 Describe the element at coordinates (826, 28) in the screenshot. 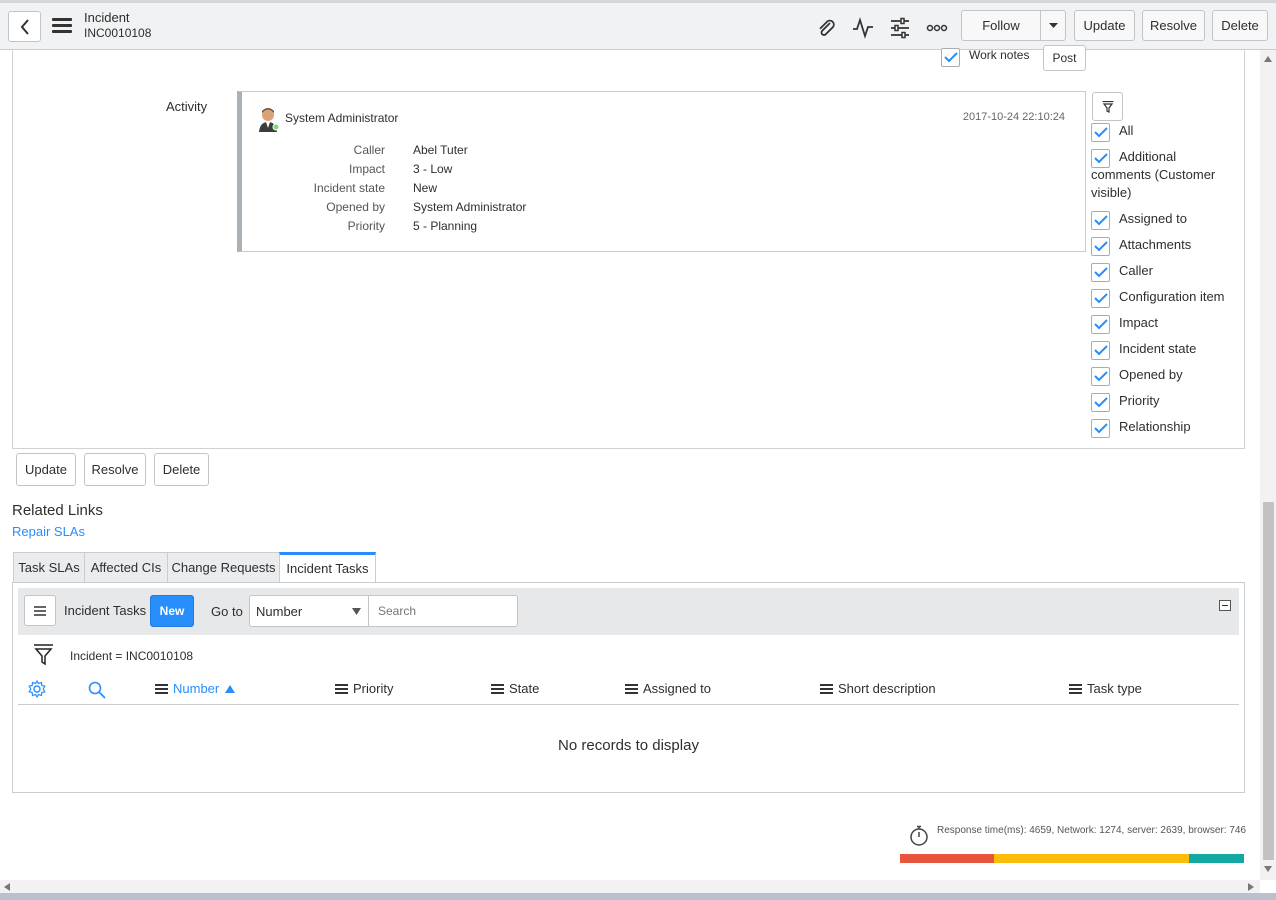

I see `paperclip-icon` at that location.